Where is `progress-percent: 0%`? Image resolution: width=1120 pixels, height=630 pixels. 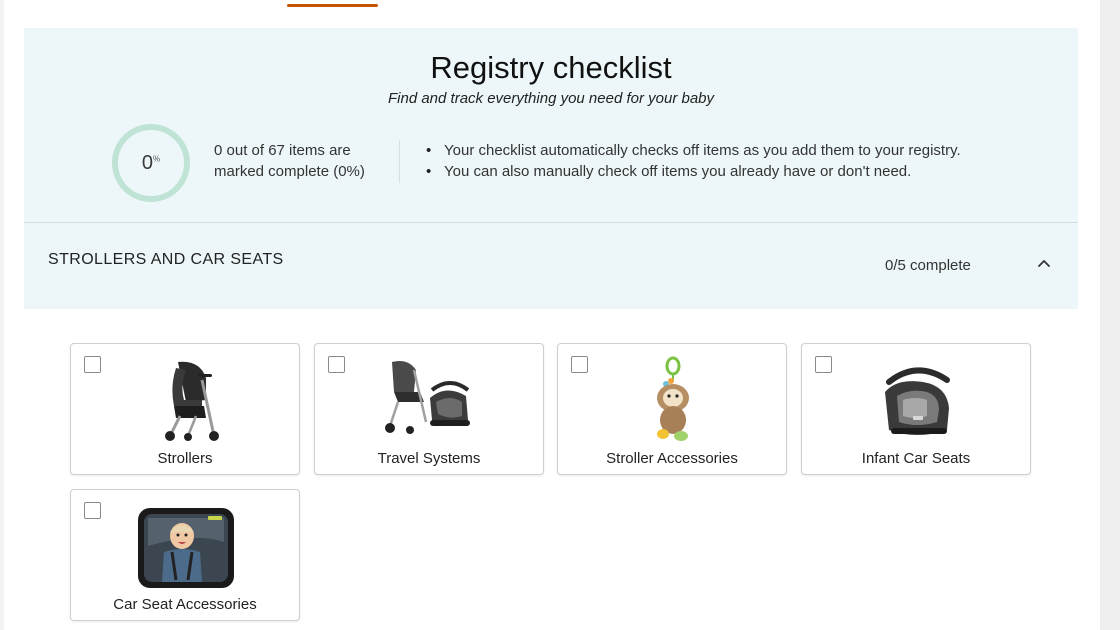
progress-percent: 0% is located at coordinates (151, 163).